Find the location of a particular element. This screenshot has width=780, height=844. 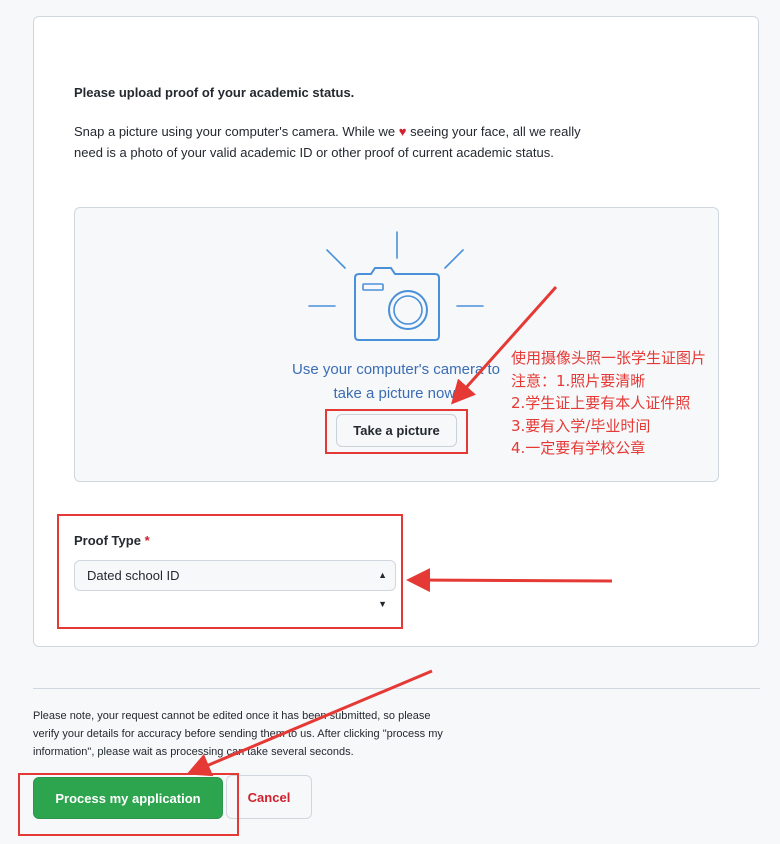

arrow-to-take-picture is located at coordinates (504, 345).